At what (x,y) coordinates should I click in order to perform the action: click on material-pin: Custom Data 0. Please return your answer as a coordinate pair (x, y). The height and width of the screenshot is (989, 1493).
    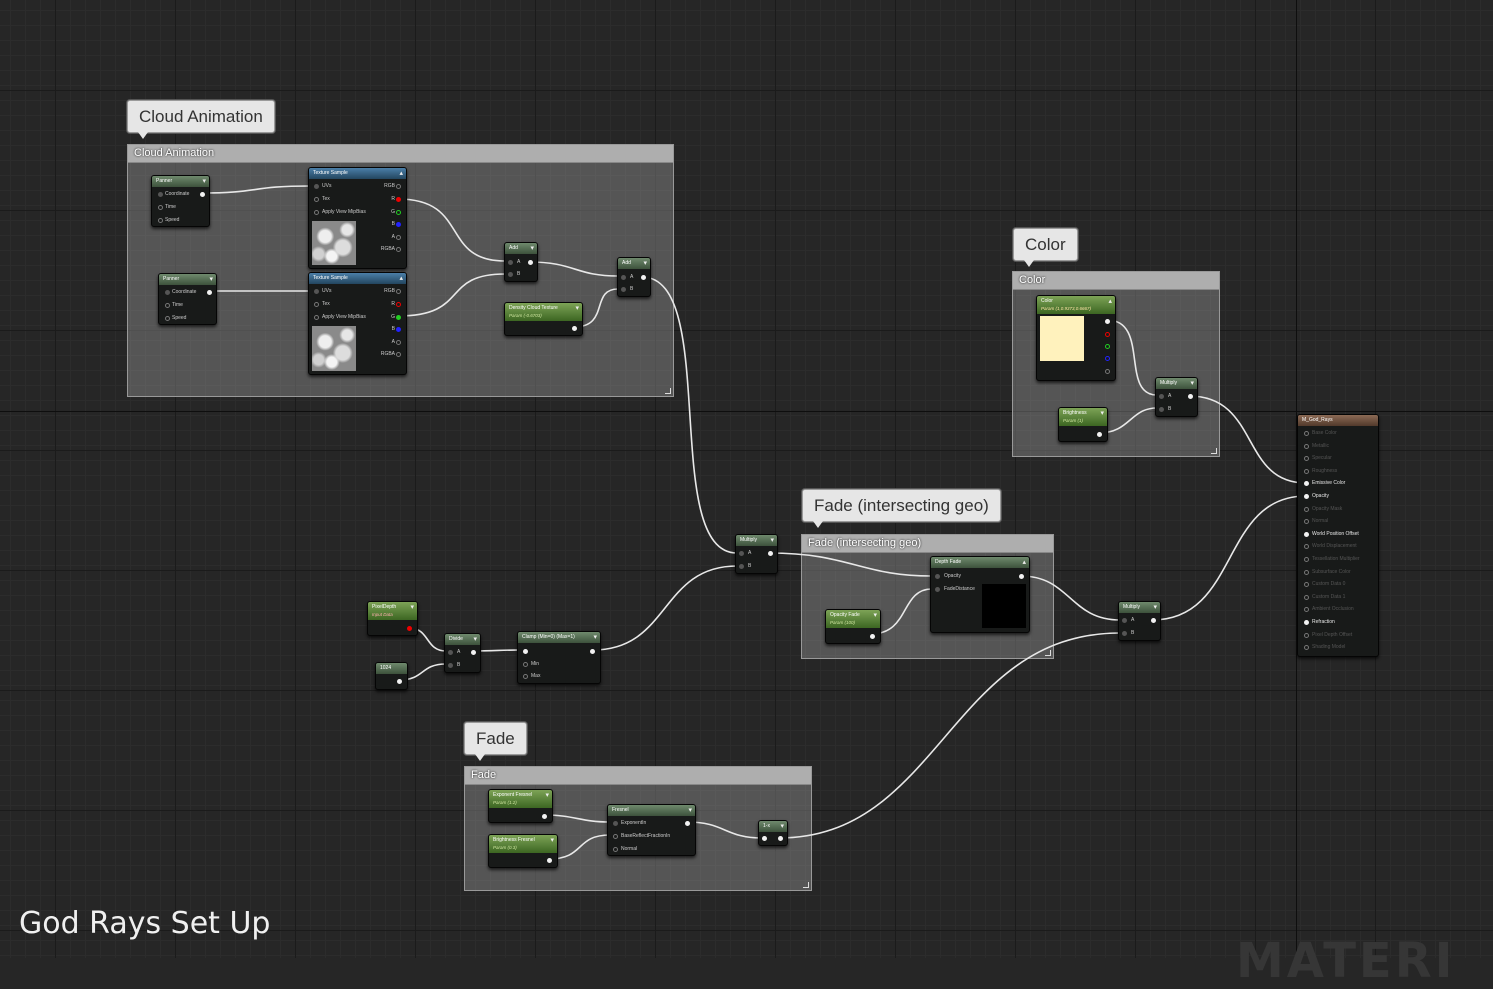
    Looking at the image, I should click on (1324, 584).